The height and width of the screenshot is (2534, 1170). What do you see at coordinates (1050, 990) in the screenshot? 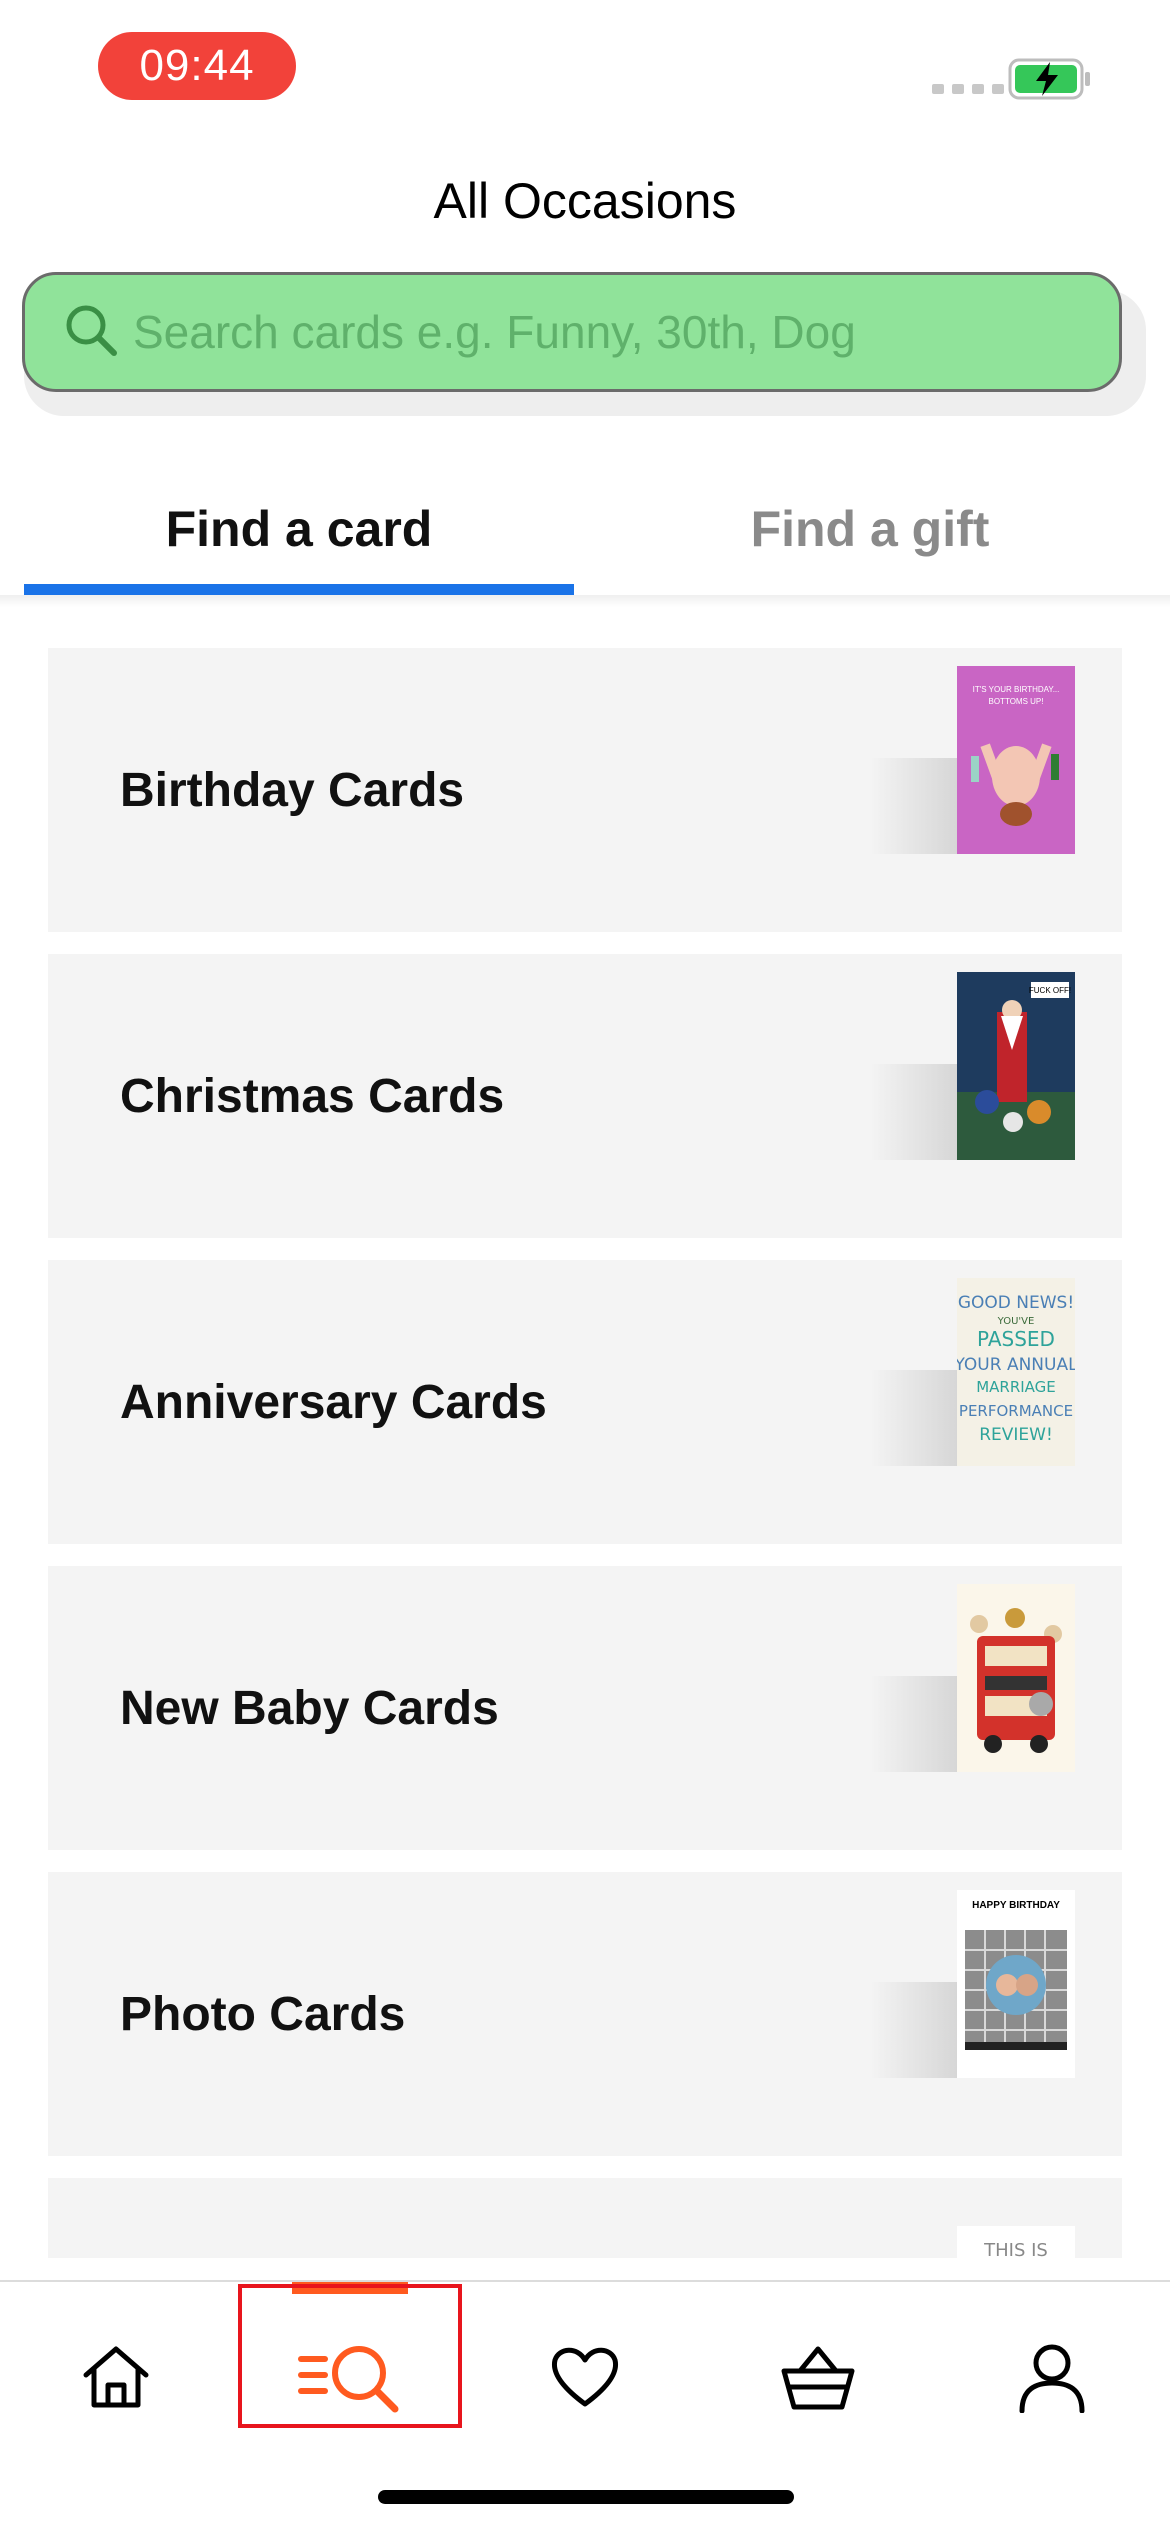
I see `svg-text: FUCK OFF!` at bounding box center [1050, 990].